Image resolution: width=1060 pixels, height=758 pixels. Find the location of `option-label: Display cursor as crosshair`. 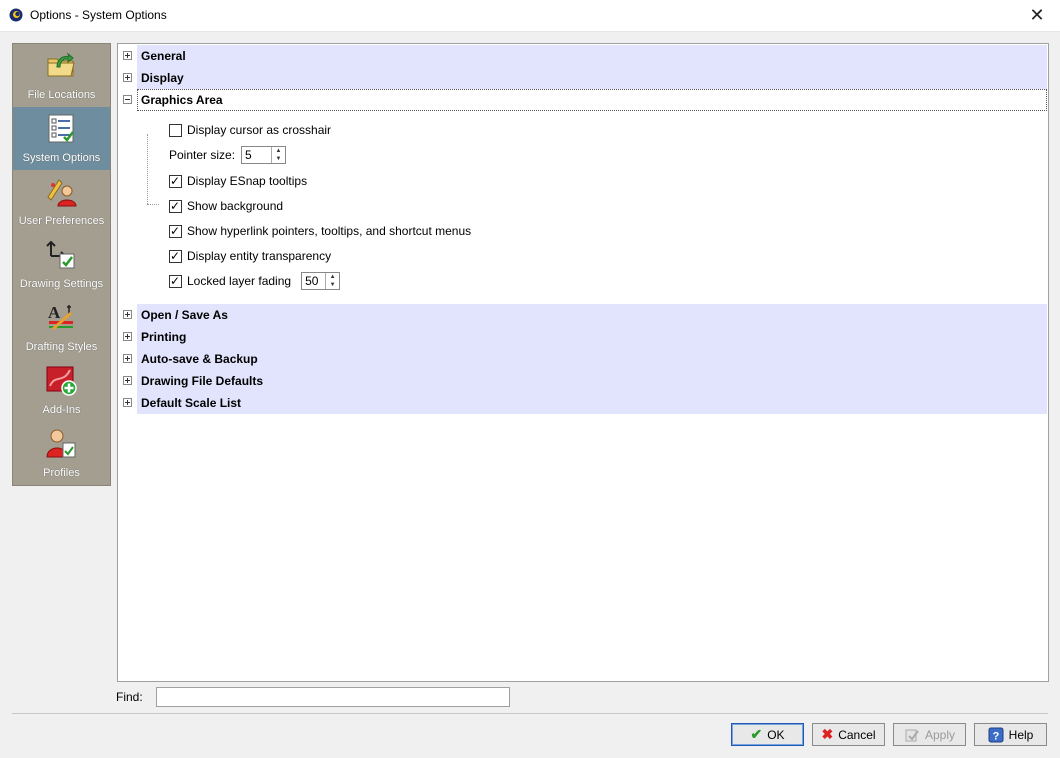

option-label: Display cursor as crosshair is located at coordinates (259, 130).